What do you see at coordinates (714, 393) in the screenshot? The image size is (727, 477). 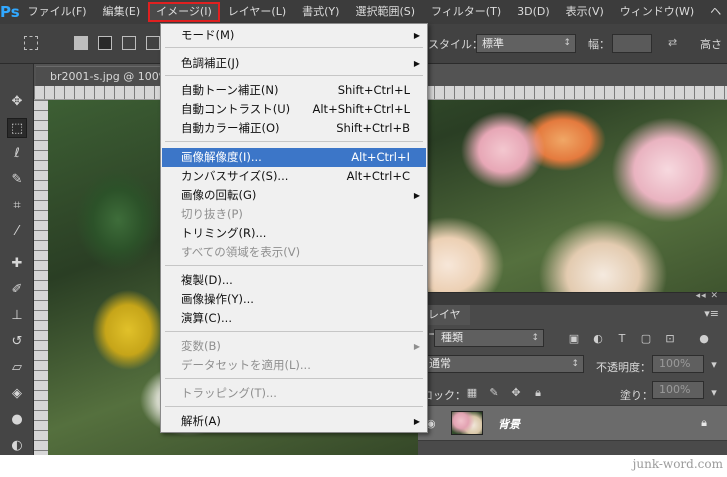 I see `fill-dropdown-icon: ▾` at bounding box center [714, 393].